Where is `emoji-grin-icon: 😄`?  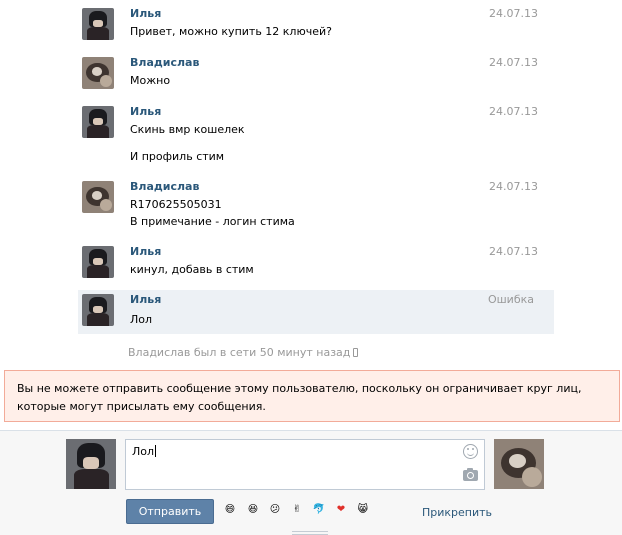
emoji-grin-icon: 😄 is located at coordinates (230, 510).